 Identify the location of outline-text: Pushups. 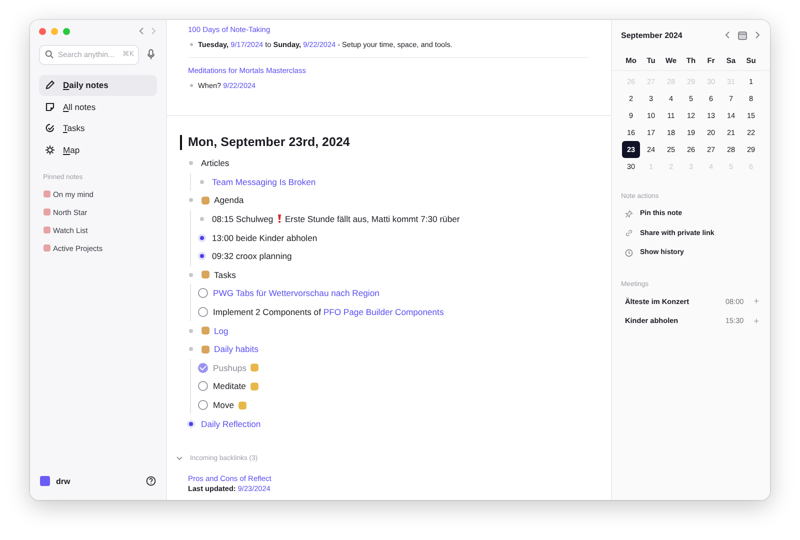
(229, 367).